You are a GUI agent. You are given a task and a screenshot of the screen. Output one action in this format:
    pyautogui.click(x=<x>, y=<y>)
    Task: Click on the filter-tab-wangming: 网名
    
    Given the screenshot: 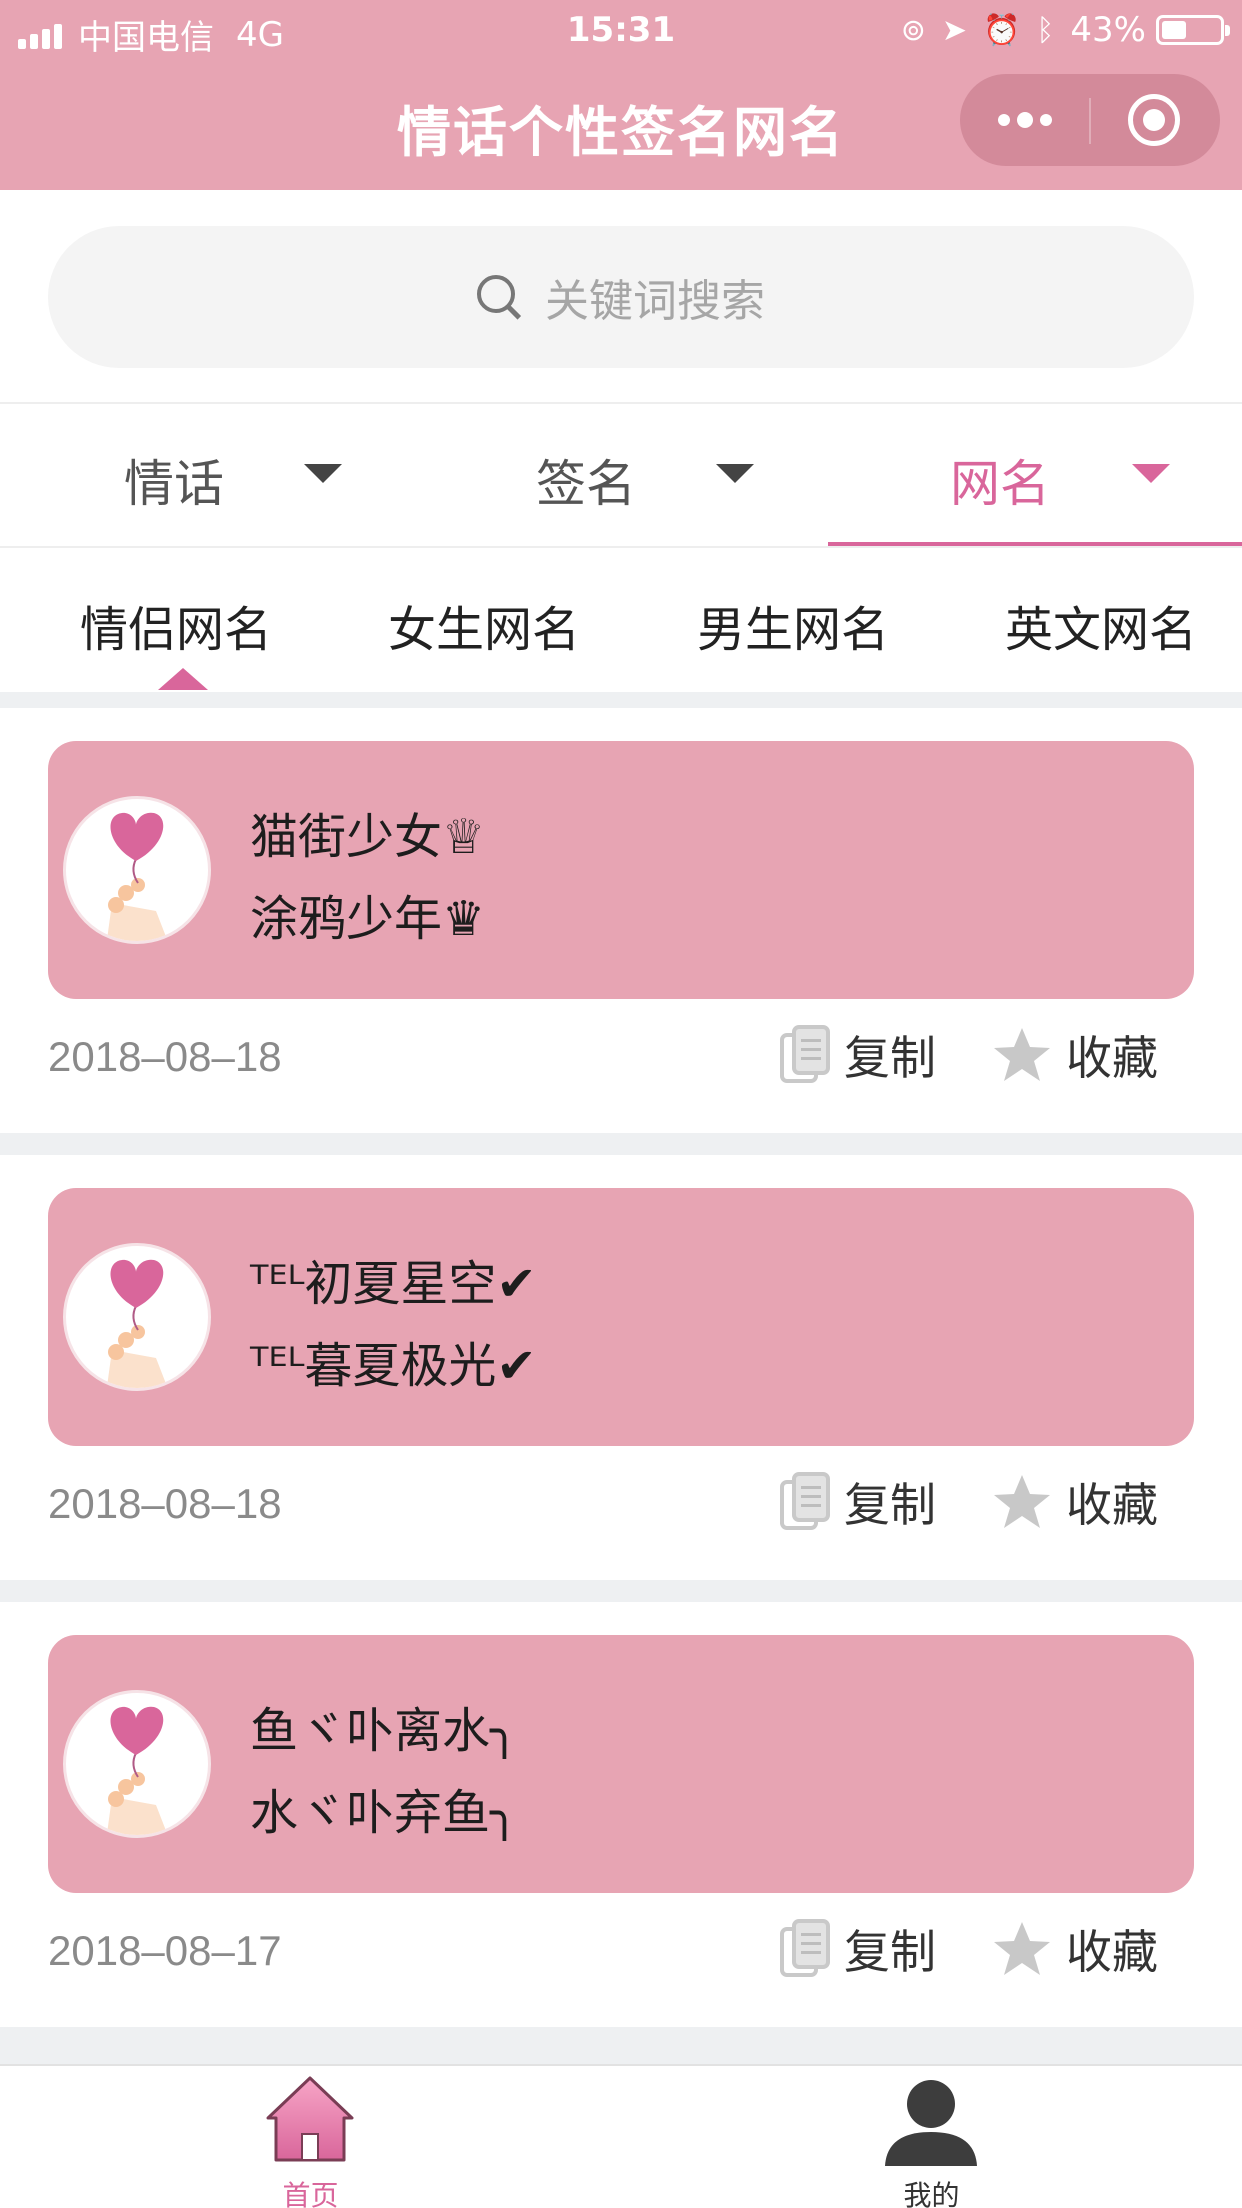 What is the action you would take?
    pyautogui.click(x=1035, y=475)
    